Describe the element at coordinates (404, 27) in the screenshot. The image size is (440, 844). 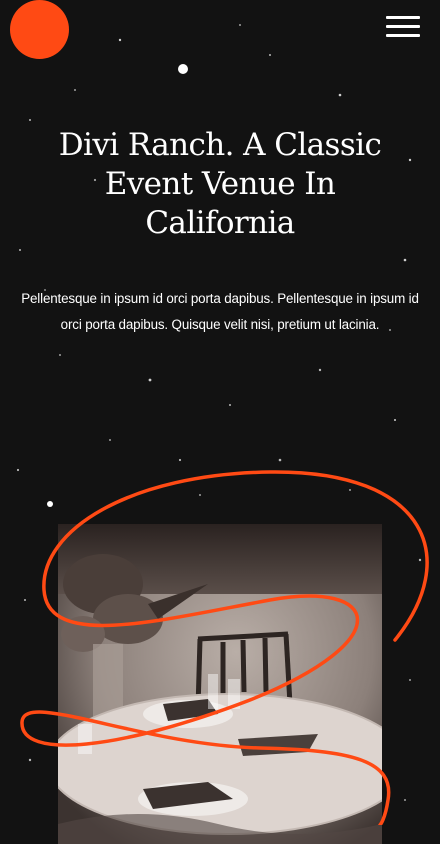
I see `hamburger-menu-icon` at that location.